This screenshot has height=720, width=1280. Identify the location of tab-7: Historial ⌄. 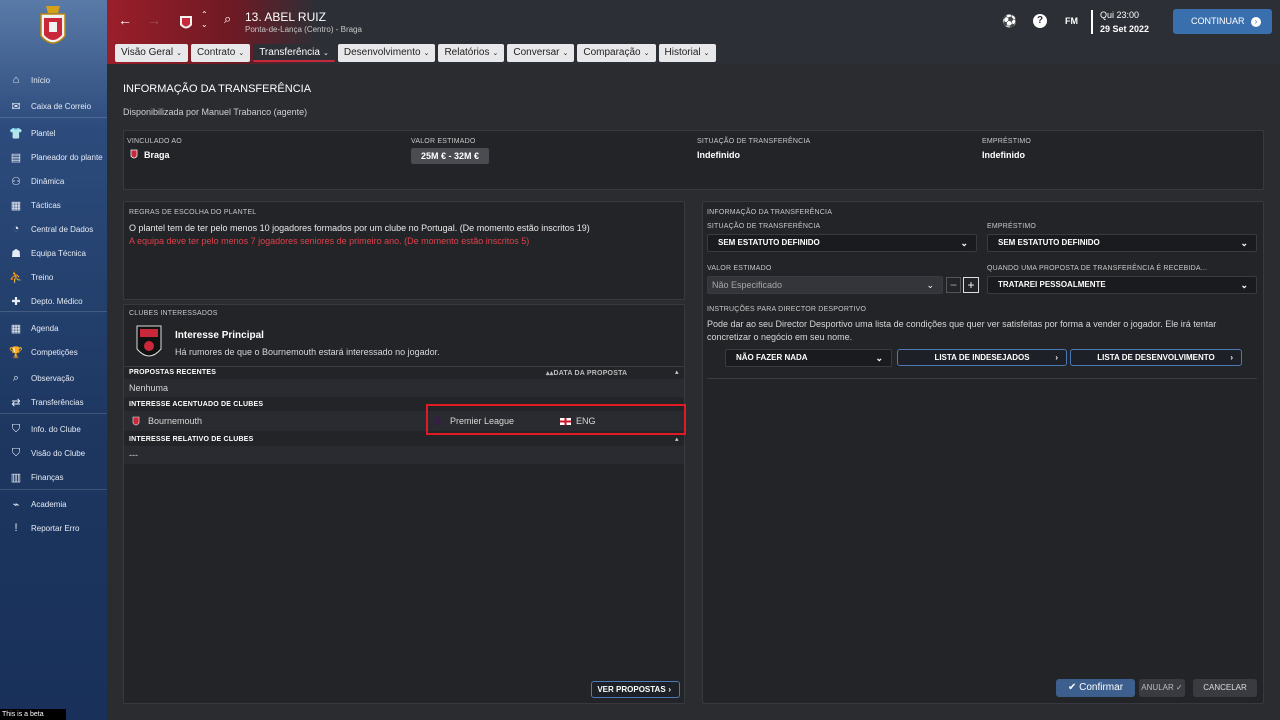
(687, 53).